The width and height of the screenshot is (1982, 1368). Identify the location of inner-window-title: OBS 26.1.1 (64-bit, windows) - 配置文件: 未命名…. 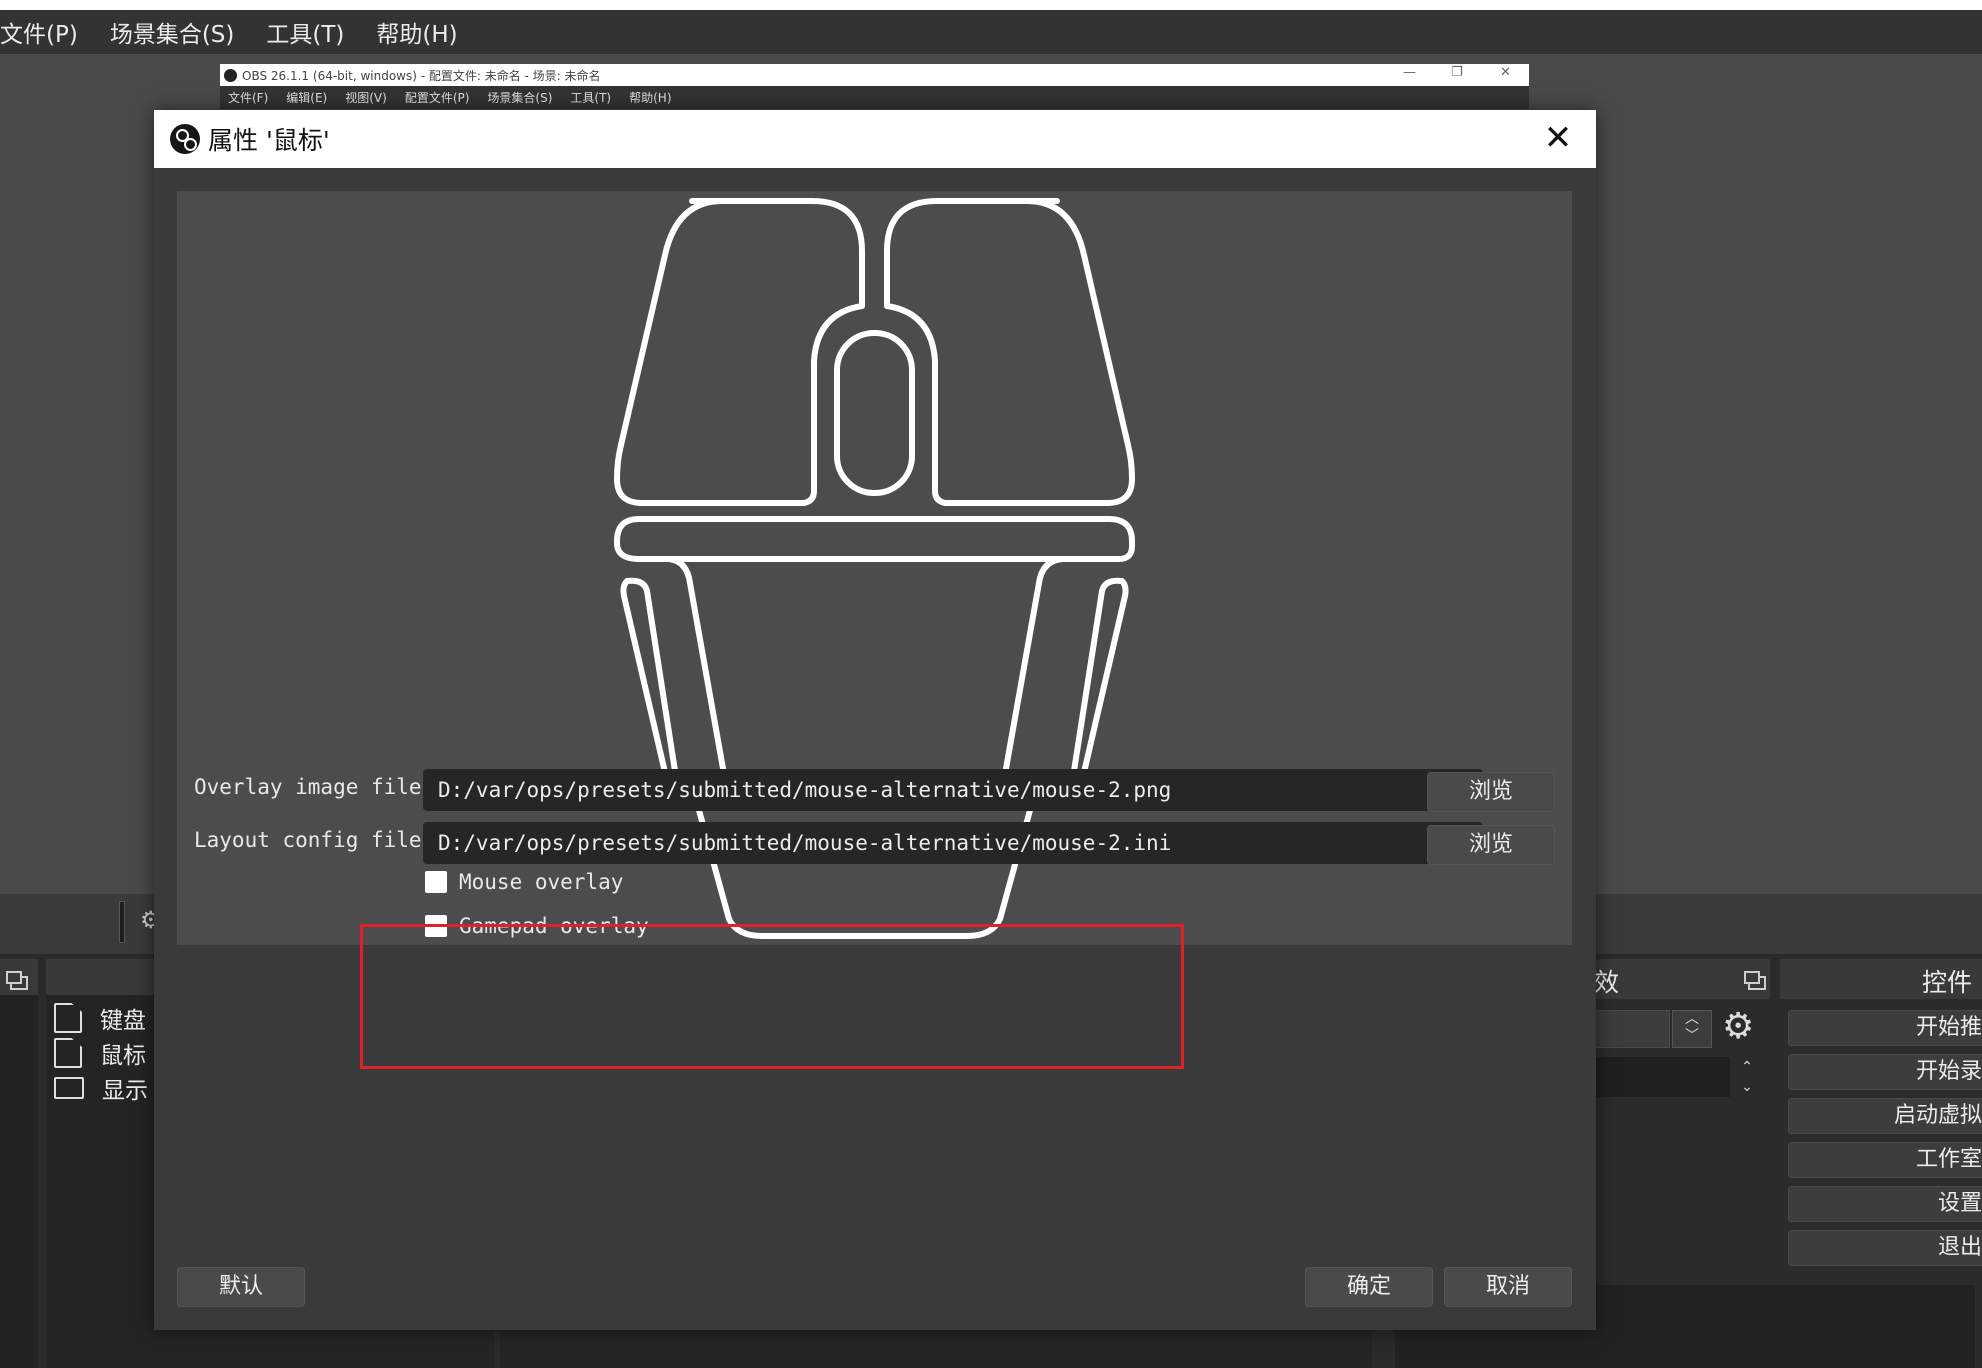
(421, 75).